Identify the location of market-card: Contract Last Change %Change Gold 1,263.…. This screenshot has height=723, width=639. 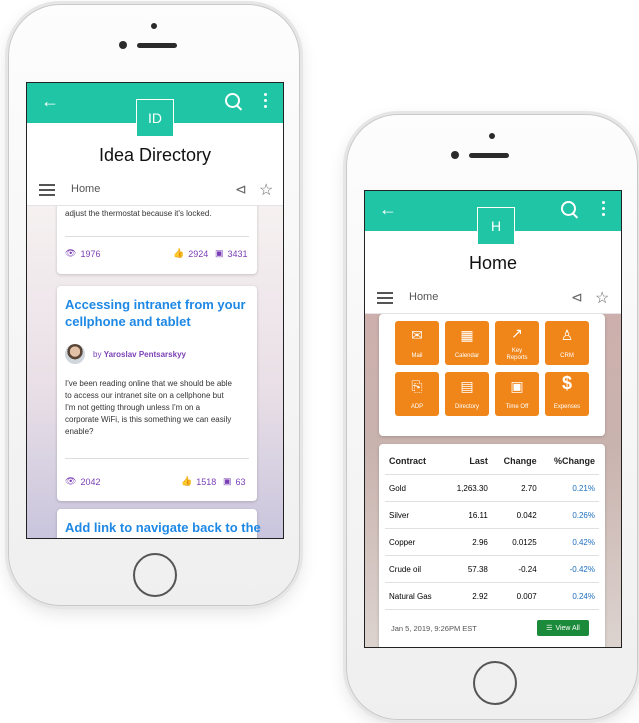
(492, 545).